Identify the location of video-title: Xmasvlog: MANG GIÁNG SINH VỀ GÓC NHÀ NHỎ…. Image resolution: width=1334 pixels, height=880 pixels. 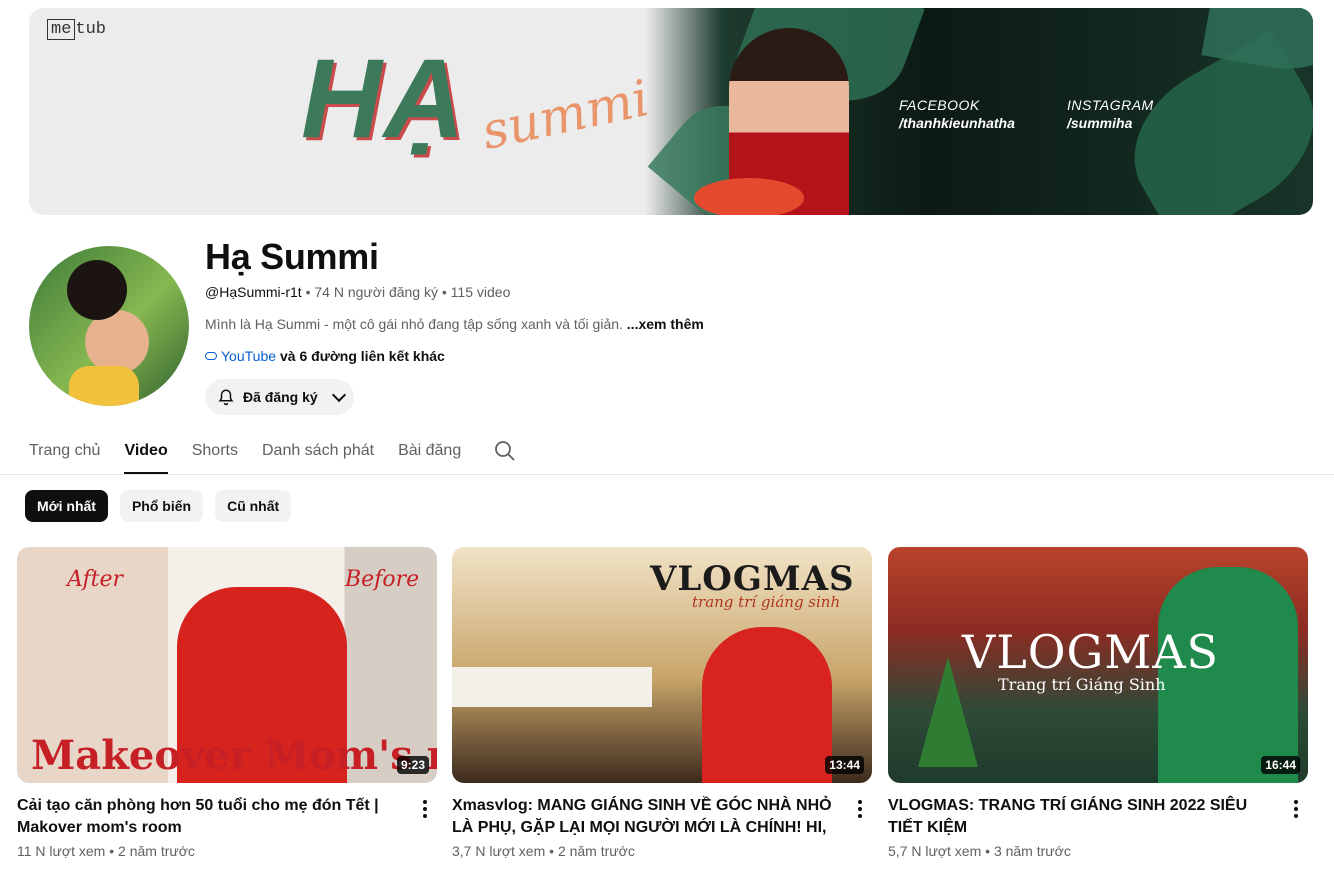
(646, 817).